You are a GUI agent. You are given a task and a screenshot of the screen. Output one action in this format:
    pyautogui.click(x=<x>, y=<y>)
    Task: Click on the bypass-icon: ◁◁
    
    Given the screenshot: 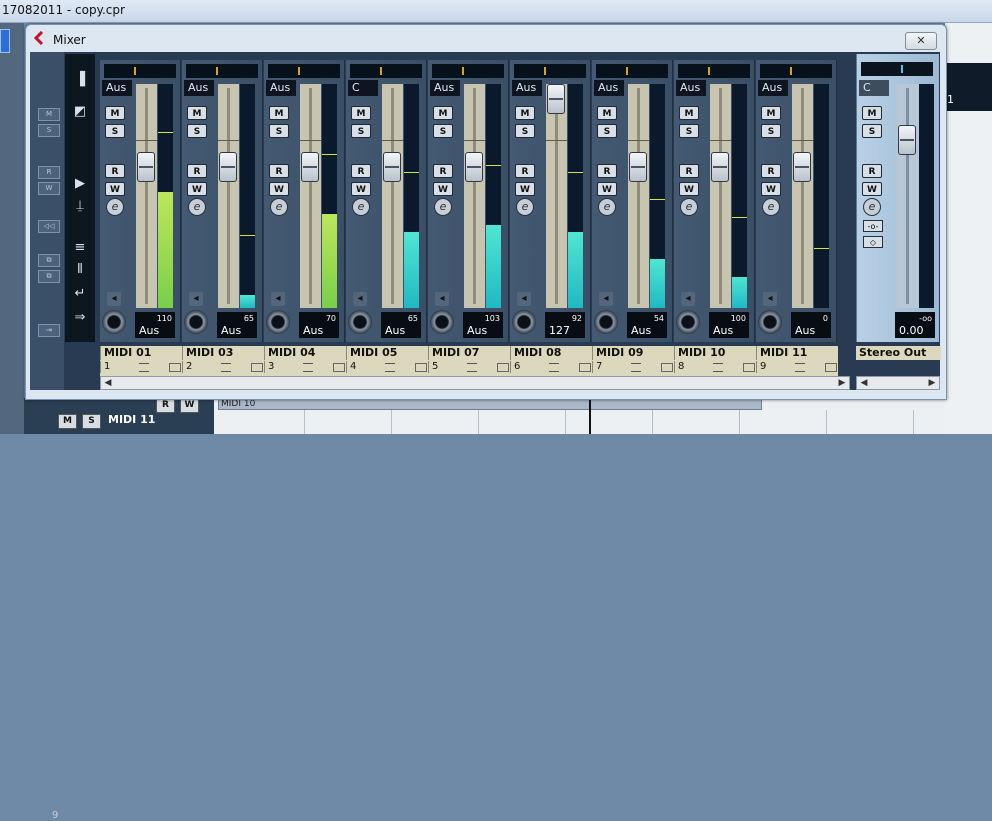 What is the action you would take?
    pyautogui.click(x=49, y=226)
    